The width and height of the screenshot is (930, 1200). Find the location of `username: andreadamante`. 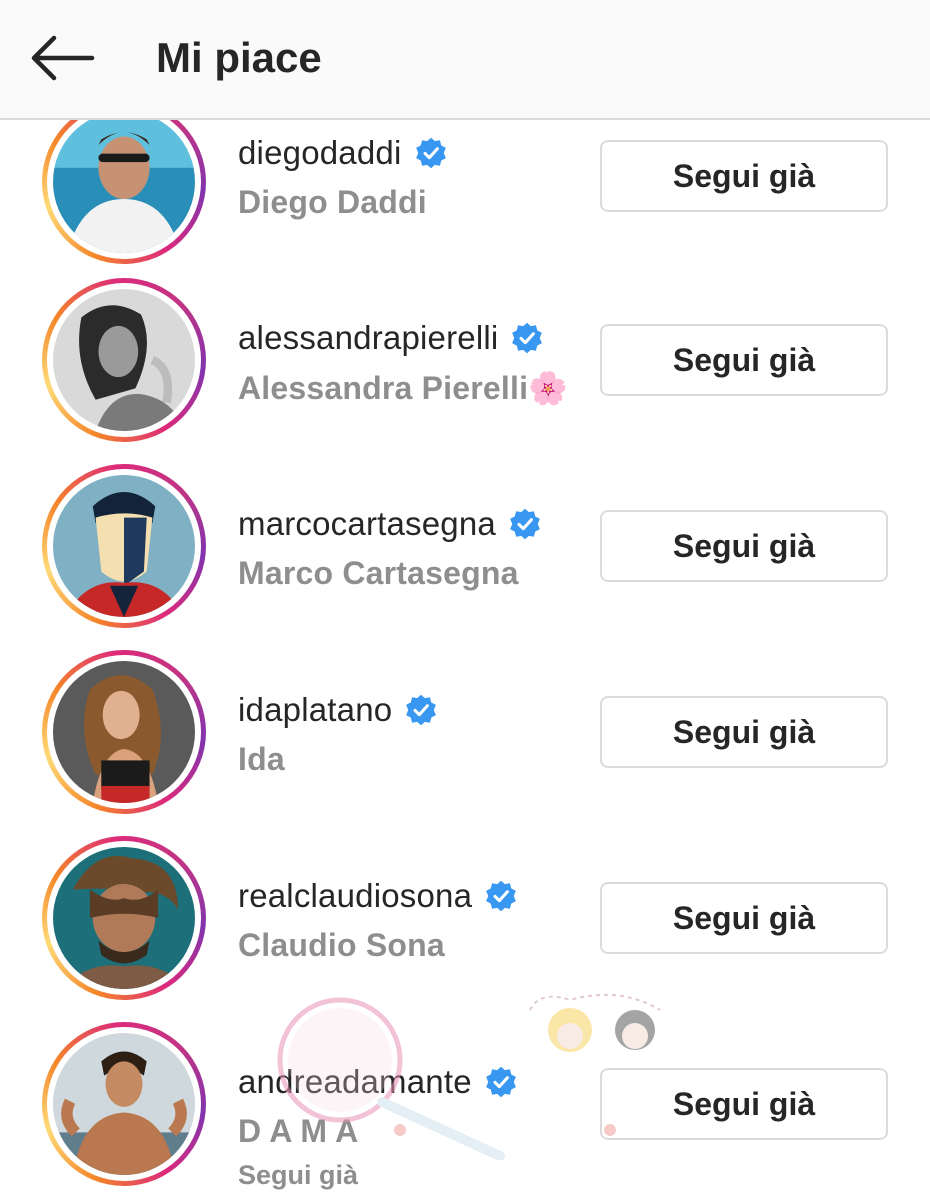

username: andreadamante is located at coordinates (355, 1082).